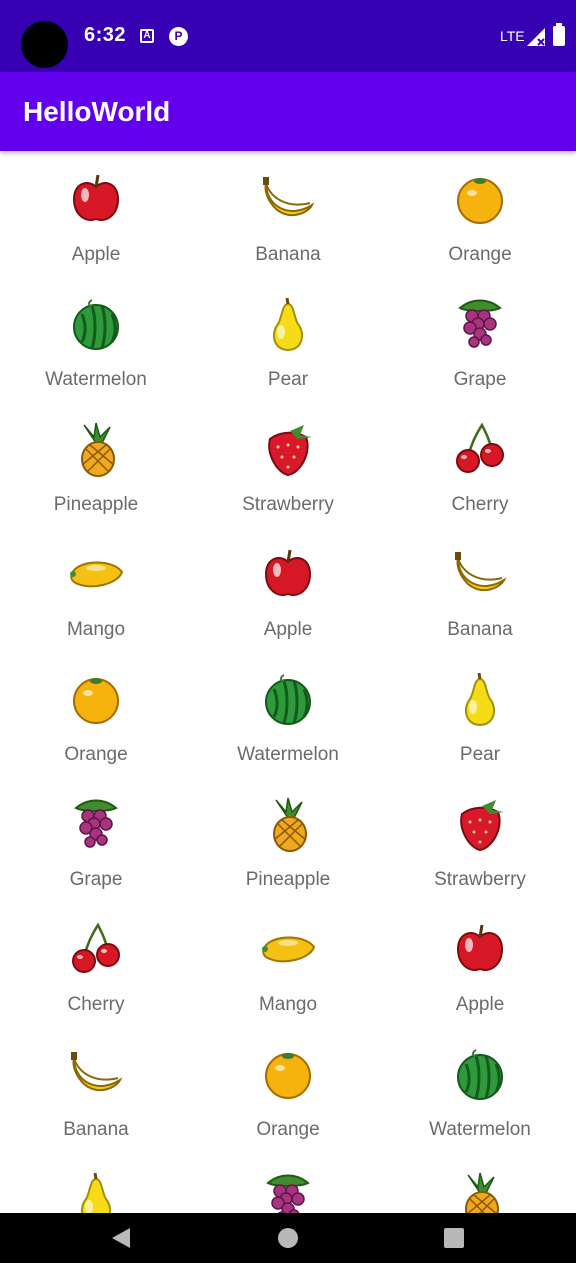 This screenshot has height=1263, width=576. I want to click on a-icon: A, so click(147, 36).